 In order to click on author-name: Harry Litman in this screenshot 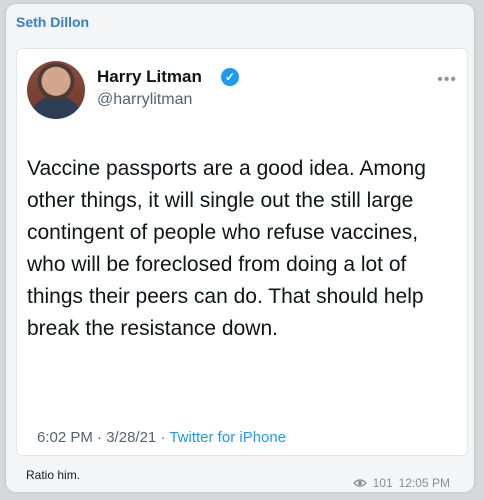, I will do `click(149, 77)`.